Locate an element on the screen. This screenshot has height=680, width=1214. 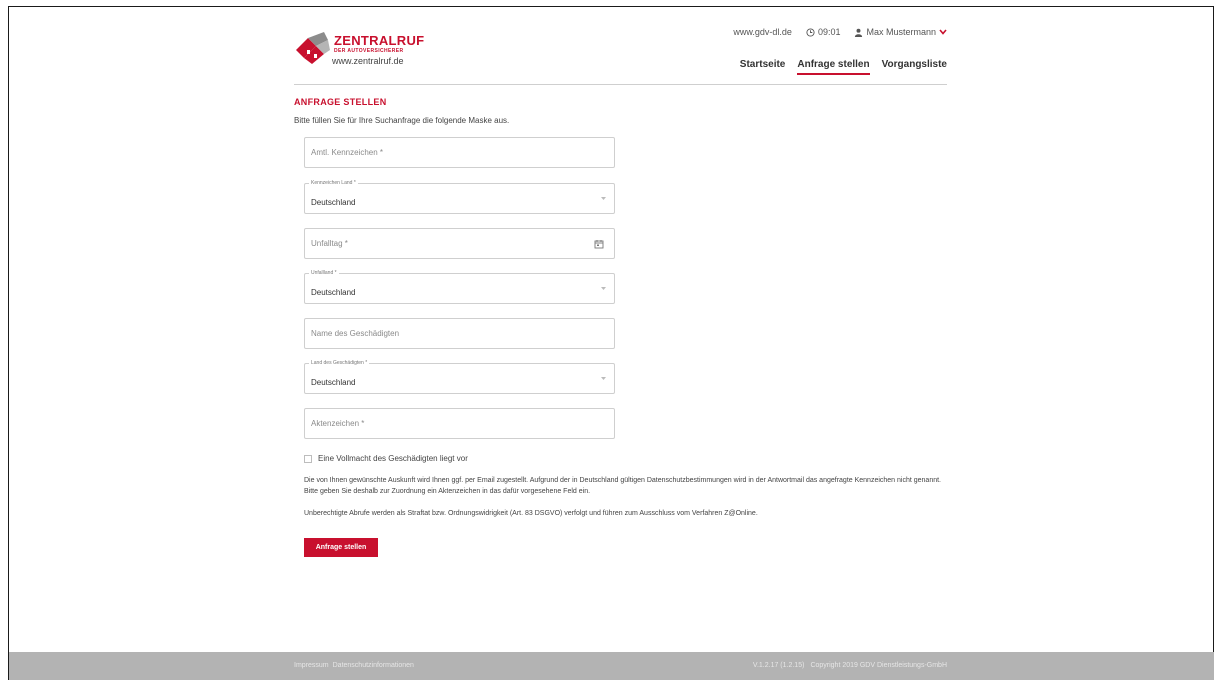
unfallland-label: Unfallland * is located at coordinates (324, 273).